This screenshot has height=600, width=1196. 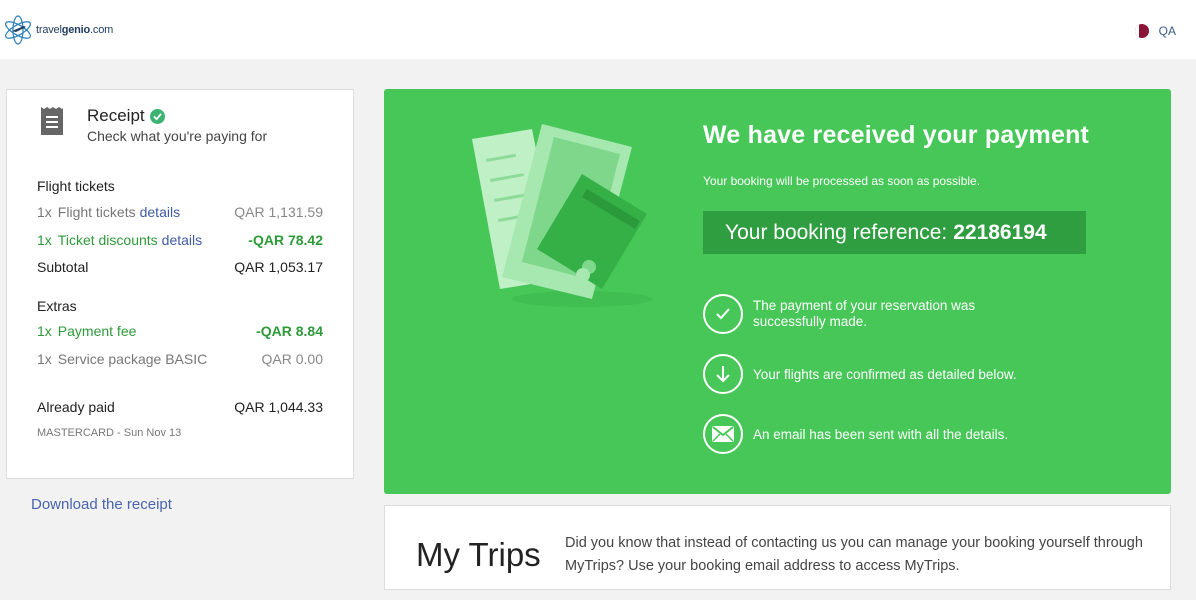 What do you see at coordinates (116, 115) in the screenshot?
I see `receipt-title: Receipt` at bounding box center [116, 115].